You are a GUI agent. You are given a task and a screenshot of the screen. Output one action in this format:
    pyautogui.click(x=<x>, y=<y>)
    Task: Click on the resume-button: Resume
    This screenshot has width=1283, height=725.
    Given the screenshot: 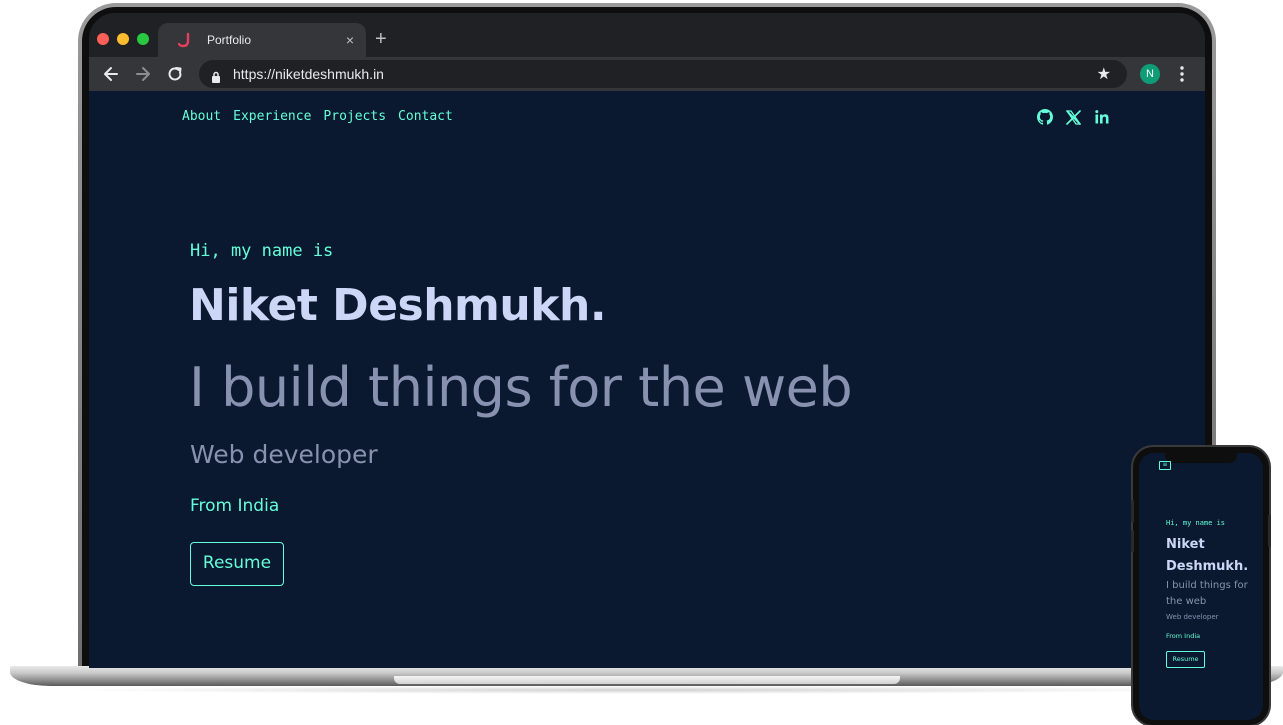 What is the action you would take?
    pyautogui.click(x=237, y=564)
    